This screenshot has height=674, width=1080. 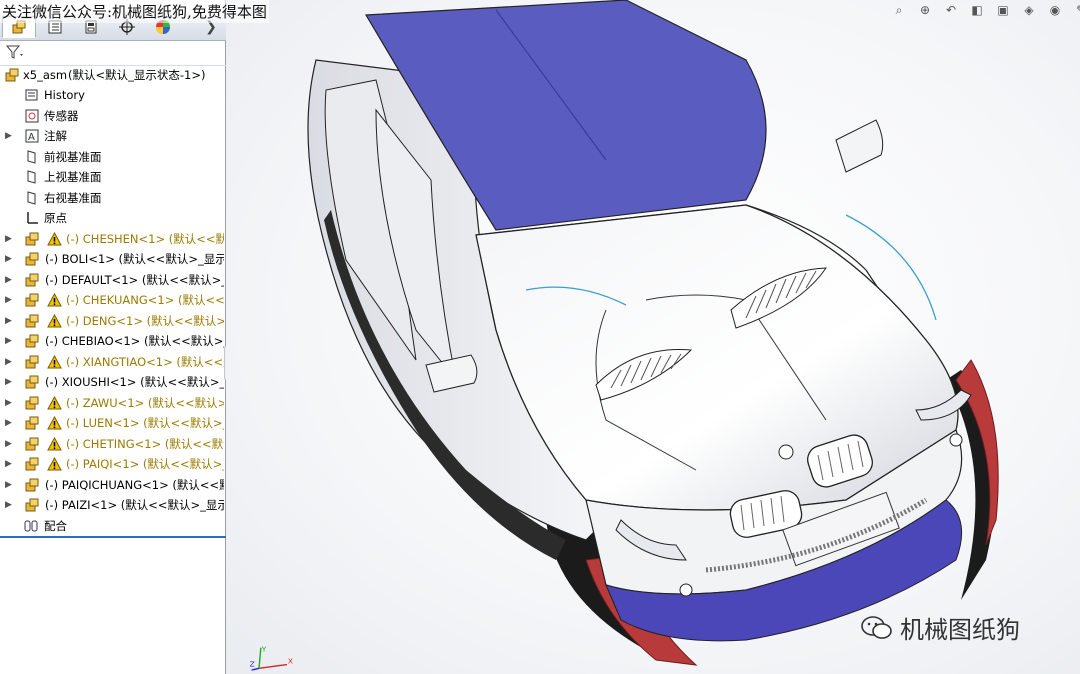 I want to click on tree-item-label: 配合, so click(x=55, y=525).